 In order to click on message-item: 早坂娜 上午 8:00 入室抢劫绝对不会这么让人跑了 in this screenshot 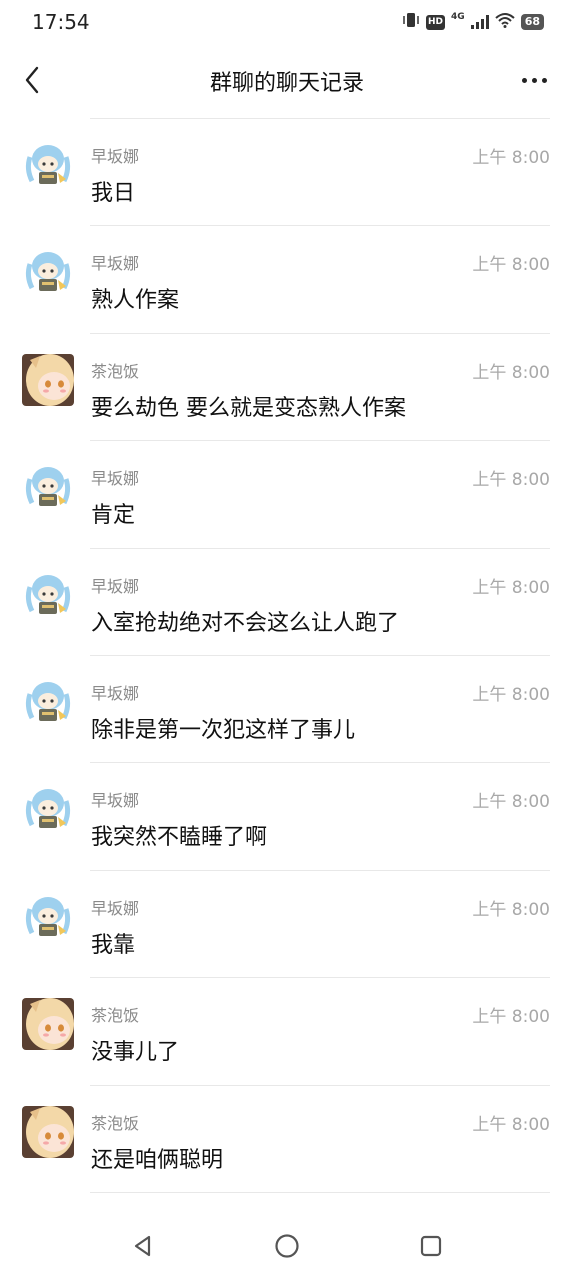, I will do `click(287, 602)`.